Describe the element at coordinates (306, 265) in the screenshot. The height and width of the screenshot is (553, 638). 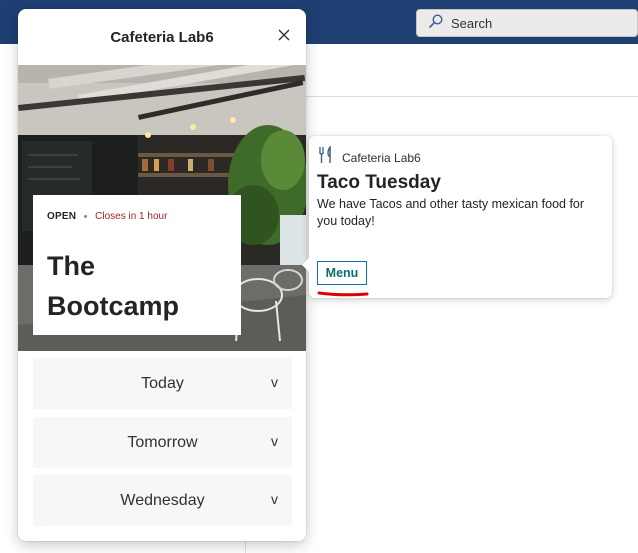
I see `card-pointer` at that location.